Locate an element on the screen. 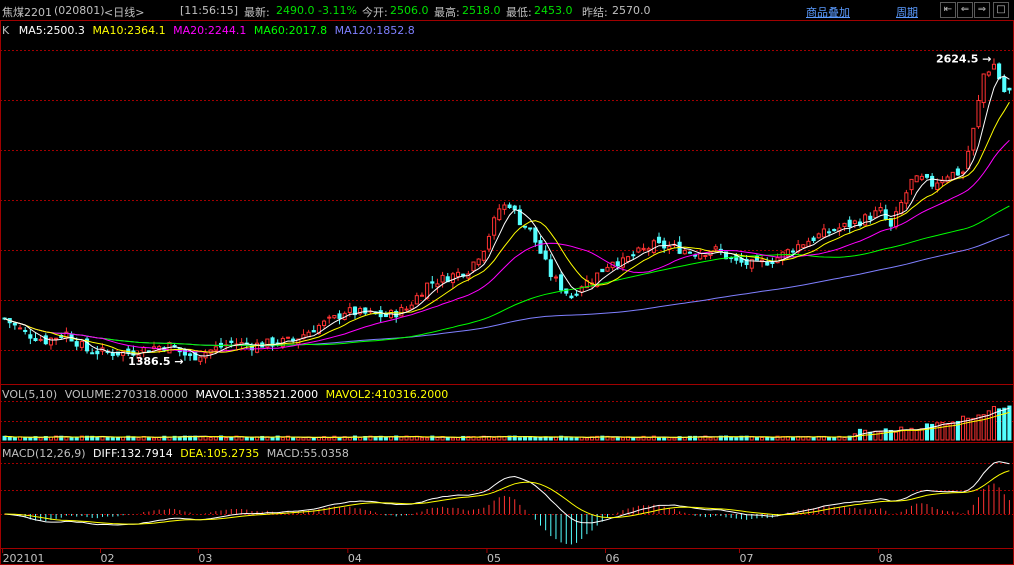 This screenshot has width=1014, height=565. min-price-label: 1386.5 → is located at coordinates (156, 361).